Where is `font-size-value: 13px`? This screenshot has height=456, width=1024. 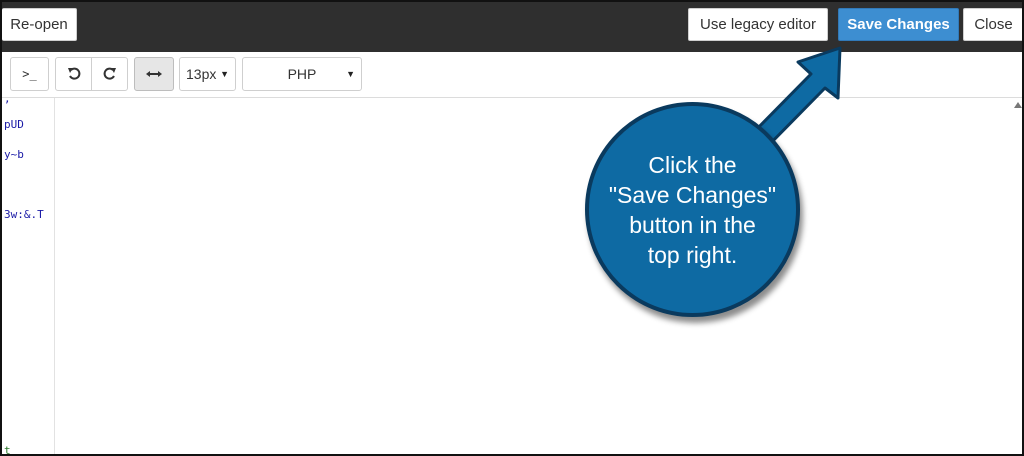
font-size-value: 13px is located at coordinates (201, 74).